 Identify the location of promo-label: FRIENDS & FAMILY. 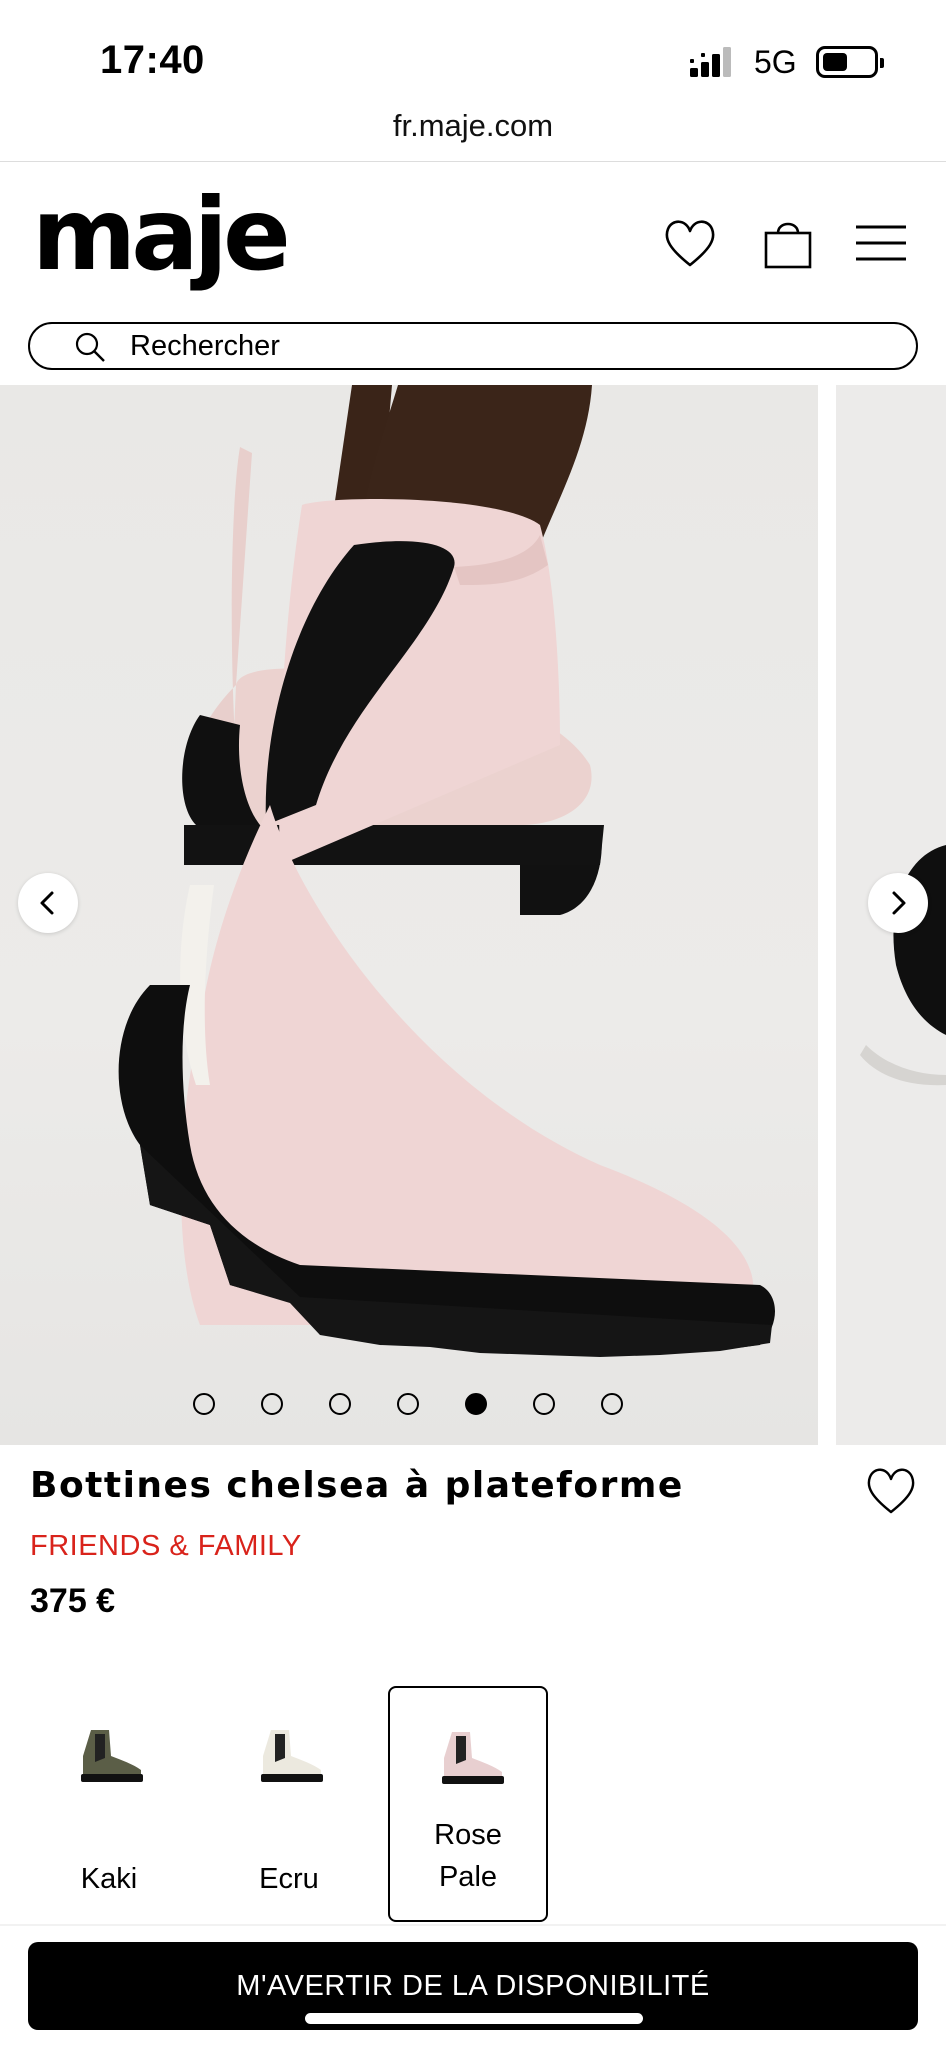
(166, 1546).